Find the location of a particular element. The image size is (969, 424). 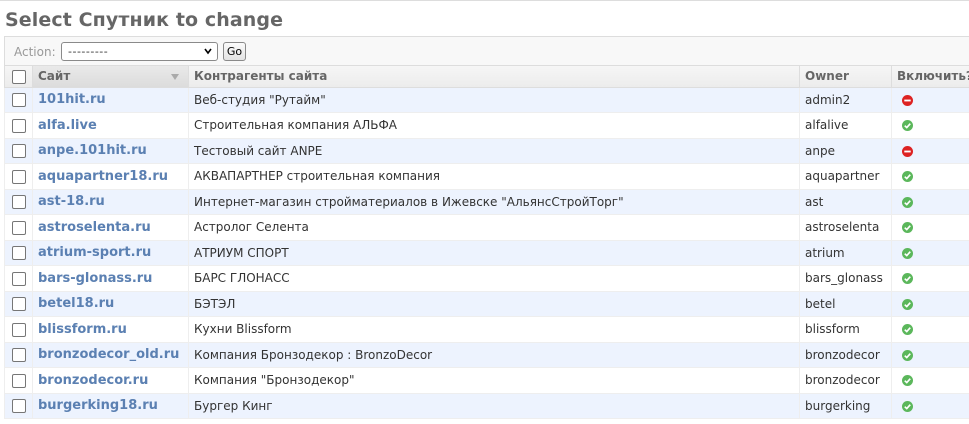

contractor-cell: БАРС ГЛОНАСС is located at coordinates (494, 278).